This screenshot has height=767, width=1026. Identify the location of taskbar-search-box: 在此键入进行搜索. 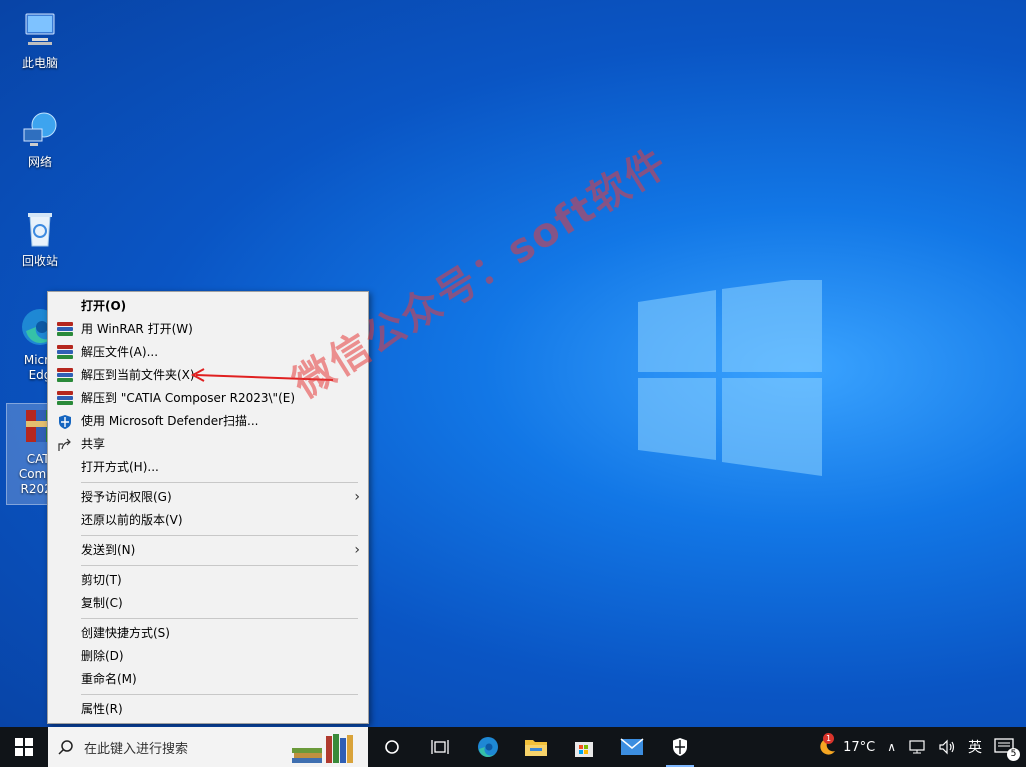
(208, 747).